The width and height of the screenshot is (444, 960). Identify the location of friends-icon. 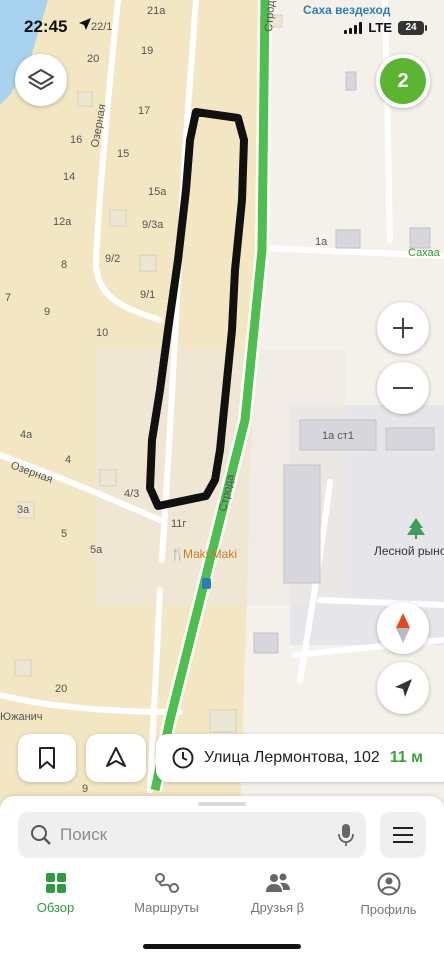
(277, 882).